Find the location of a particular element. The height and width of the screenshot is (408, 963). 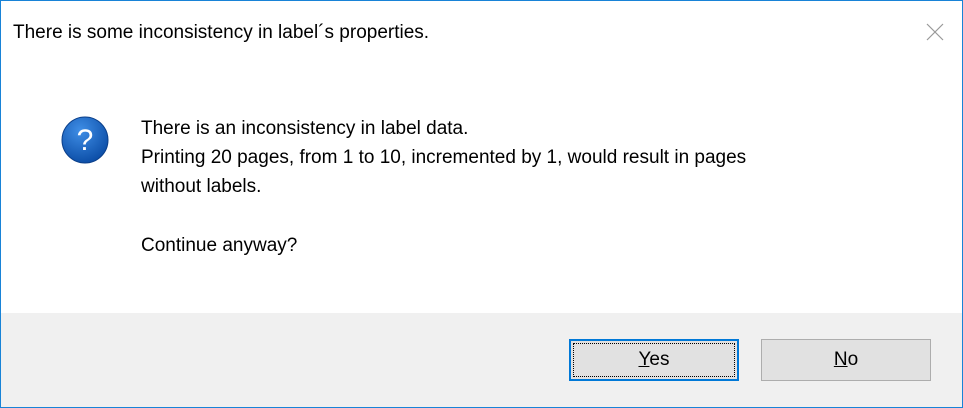

yes-button: Yes is located at coordinates (654, 360).